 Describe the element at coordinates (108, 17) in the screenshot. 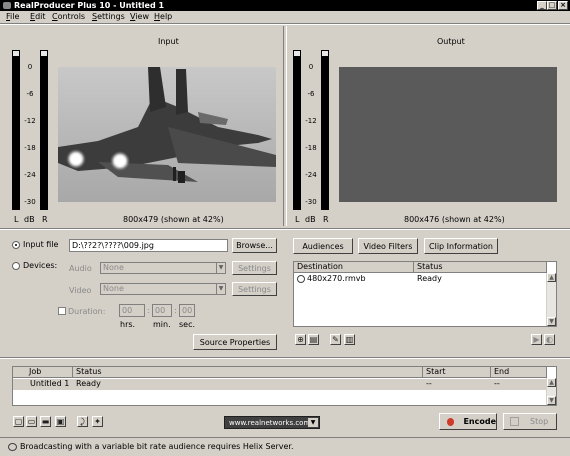

I see `menu-settings: Settings` at that location.